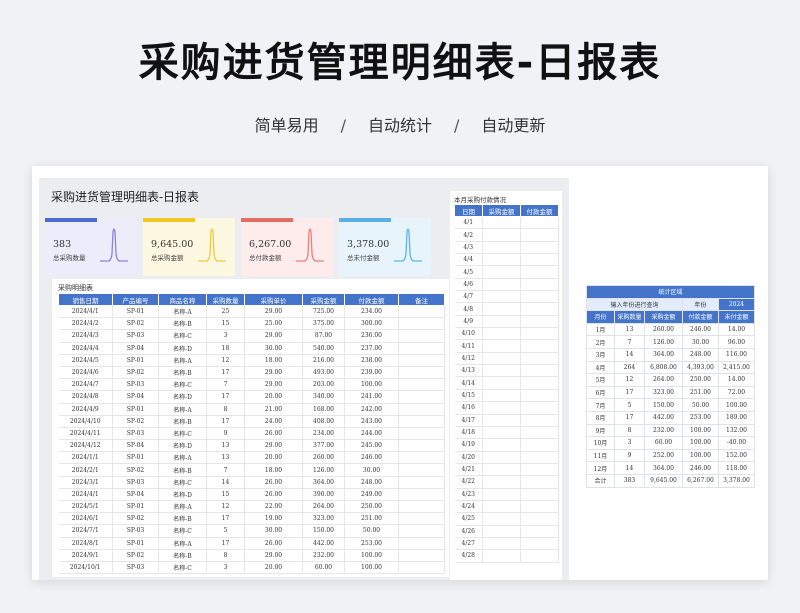 This screenshot has height=613, width=800. What do you see at coordinates (468, 408) in the screenshot?
I see `date-cell: 4/16` at bounding box center [468, 408].